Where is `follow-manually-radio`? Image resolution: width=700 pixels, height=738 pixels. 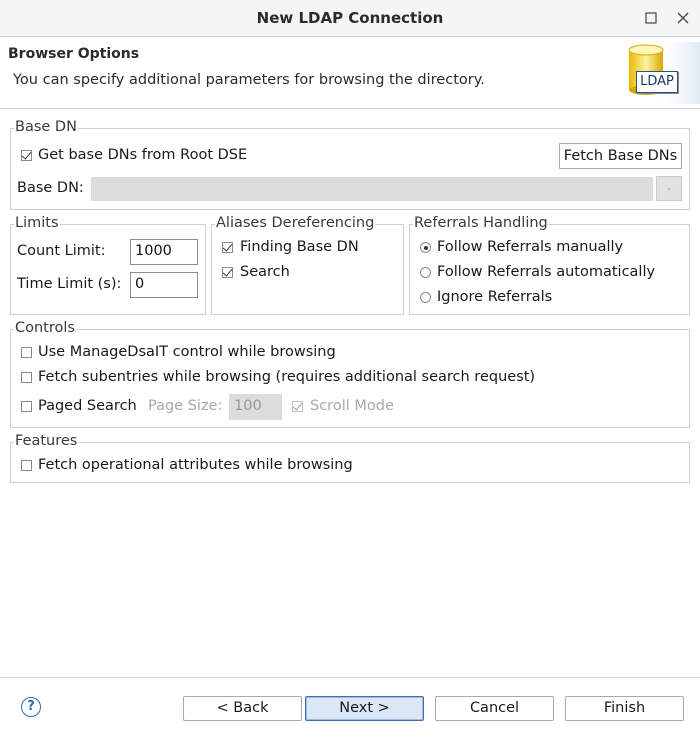 follow-manually-radio is located at coordinates (425, 247).